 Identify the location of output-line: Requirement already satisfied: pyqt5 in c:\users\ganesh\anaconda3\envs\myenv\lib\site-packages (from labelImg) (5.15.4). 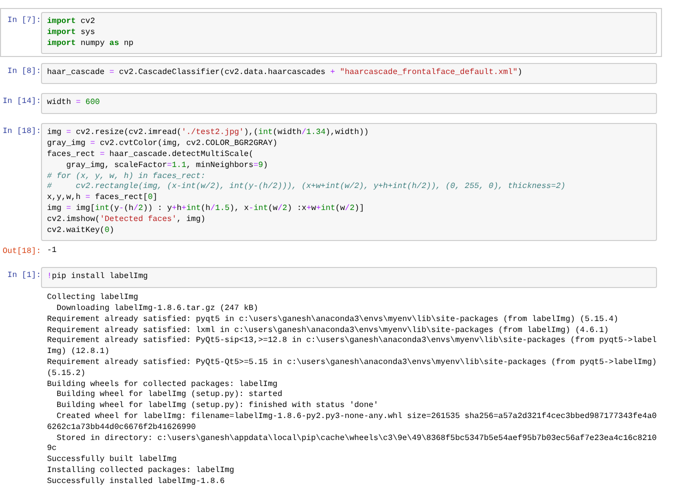
(333, 320).